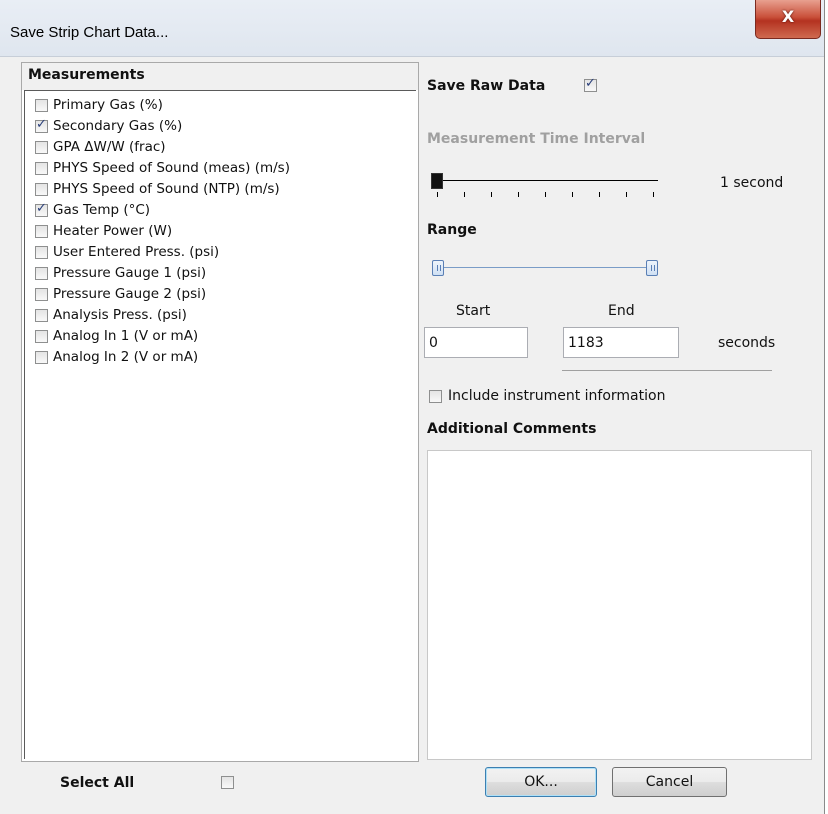 This screenshot has height=814, width=828. What do you see at coordinates (437, 181) in the screenshot?
I see `interval-slider-thumb` at bounding box center [437, 181].